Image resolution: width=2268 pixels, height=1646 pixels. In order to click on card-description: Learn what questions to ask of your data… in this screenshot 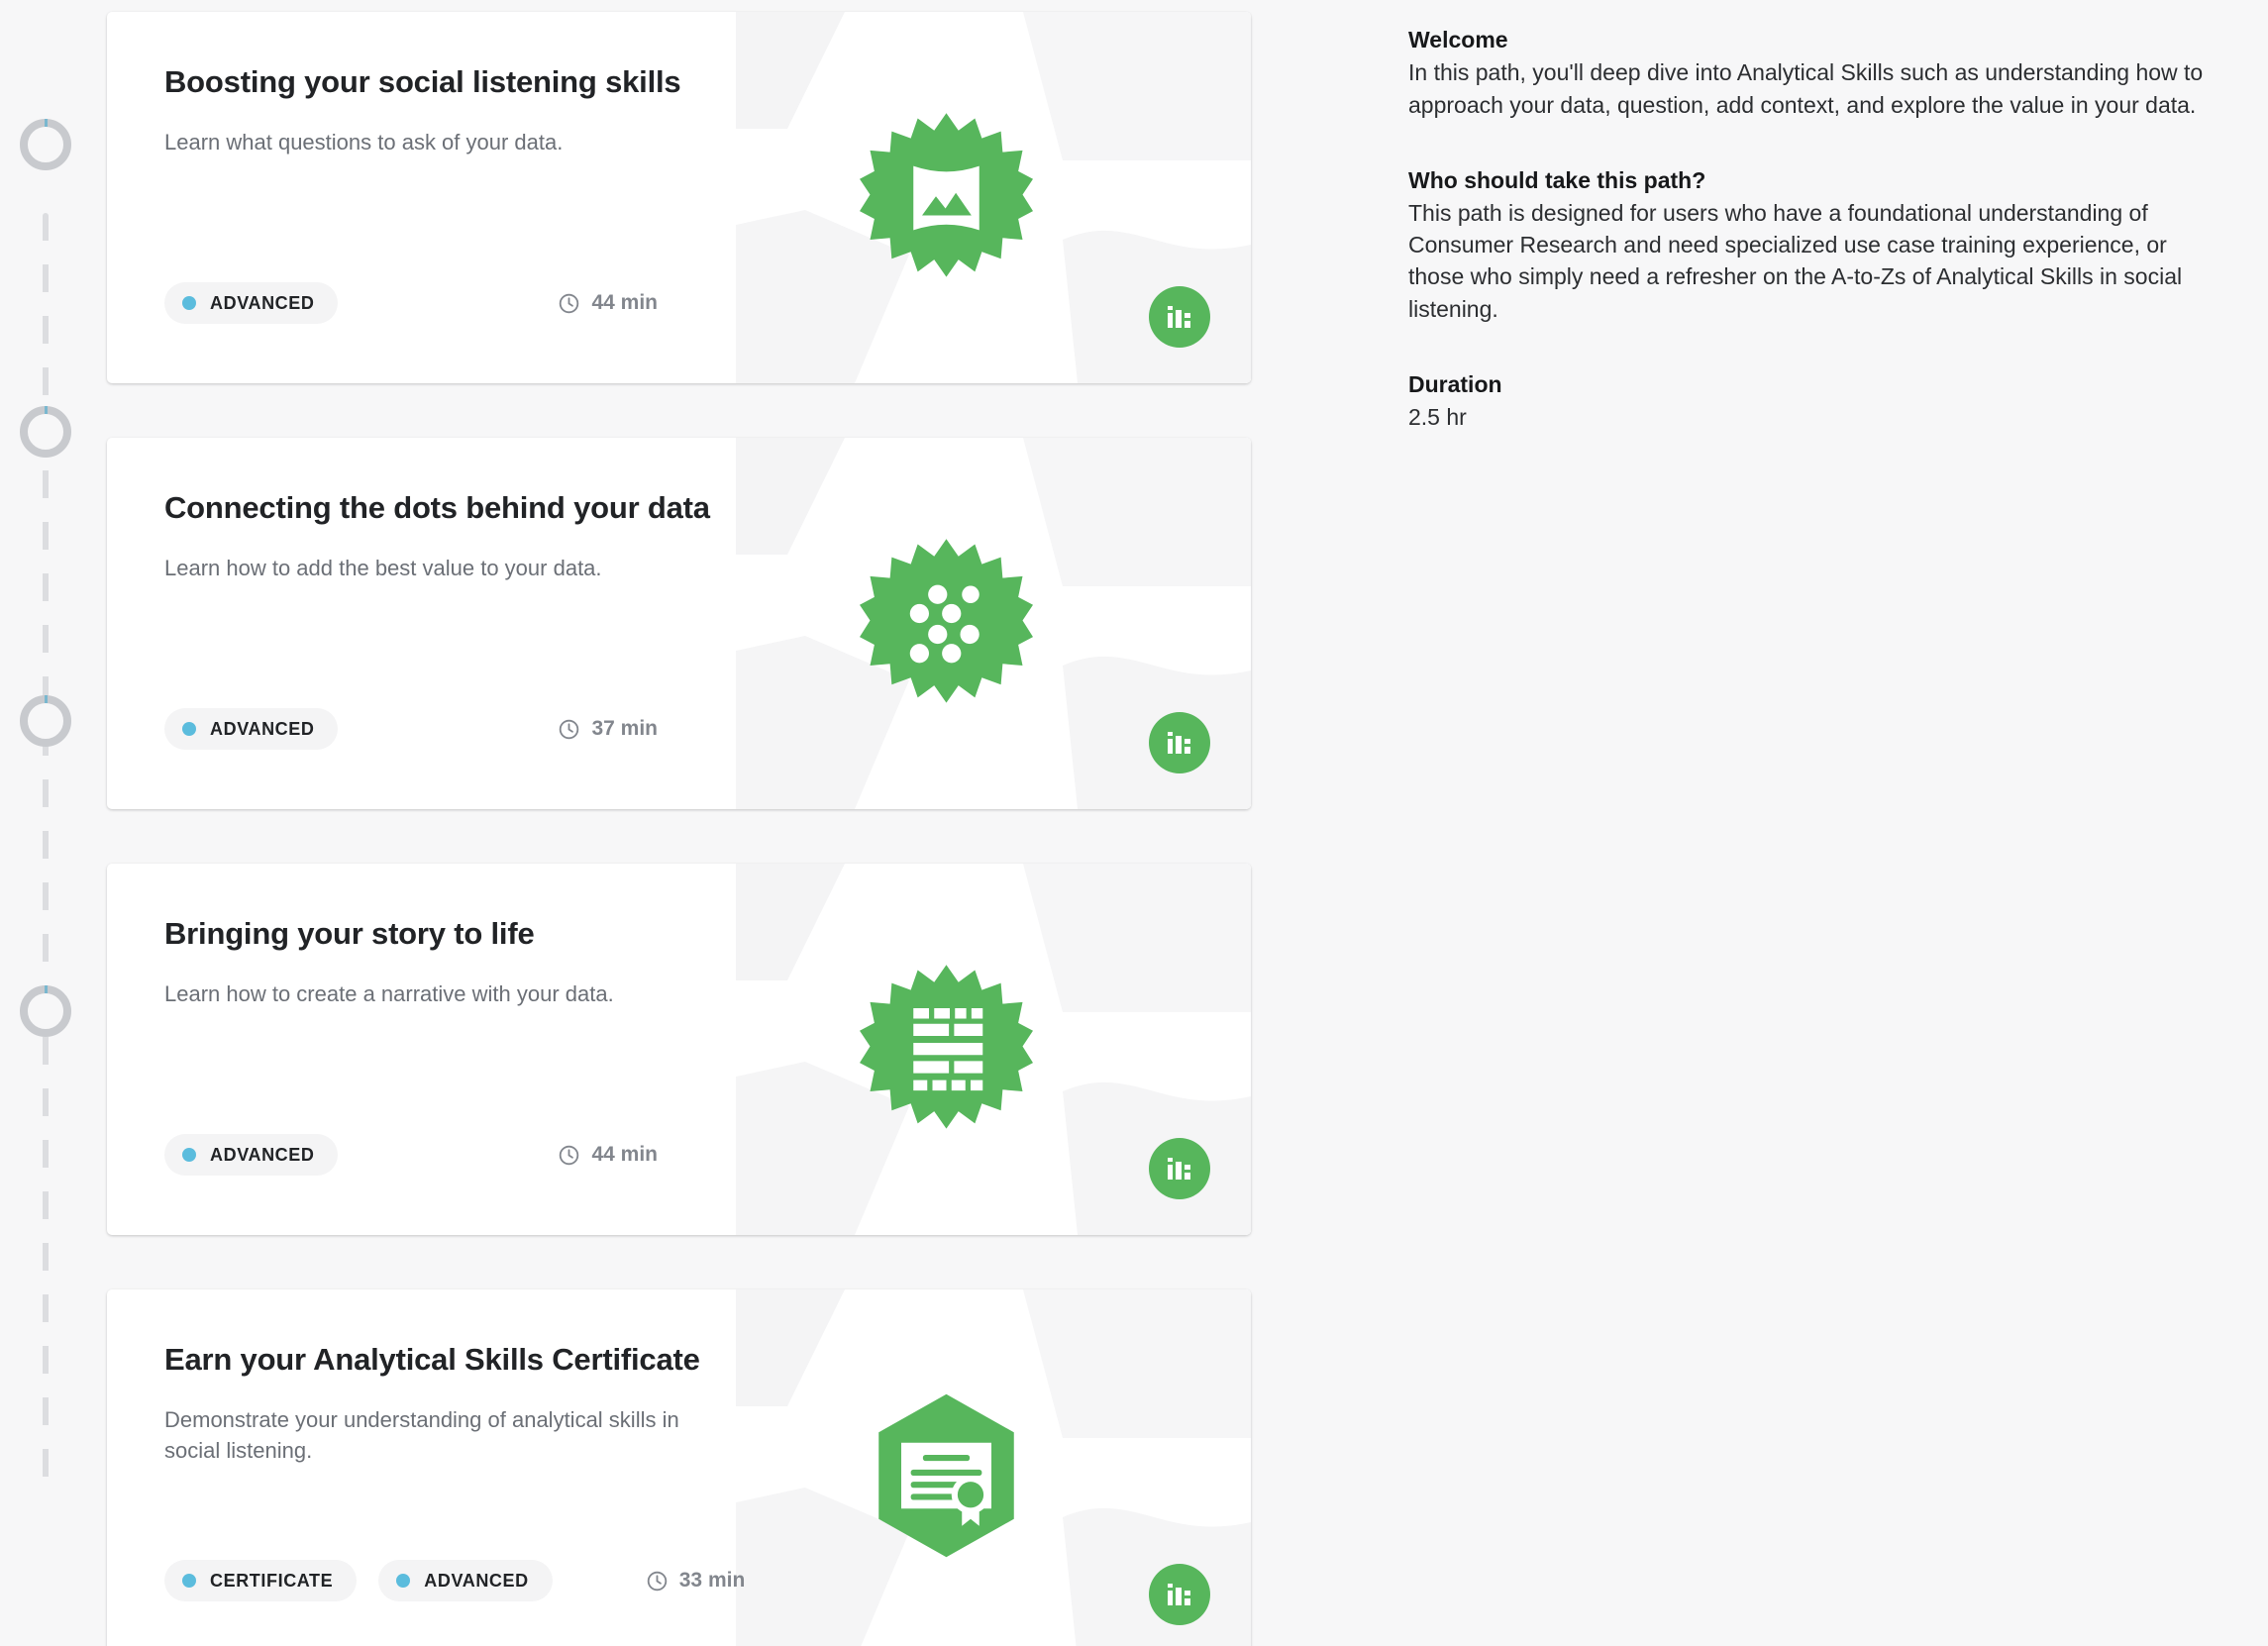, I will do `click(364, 143)`.